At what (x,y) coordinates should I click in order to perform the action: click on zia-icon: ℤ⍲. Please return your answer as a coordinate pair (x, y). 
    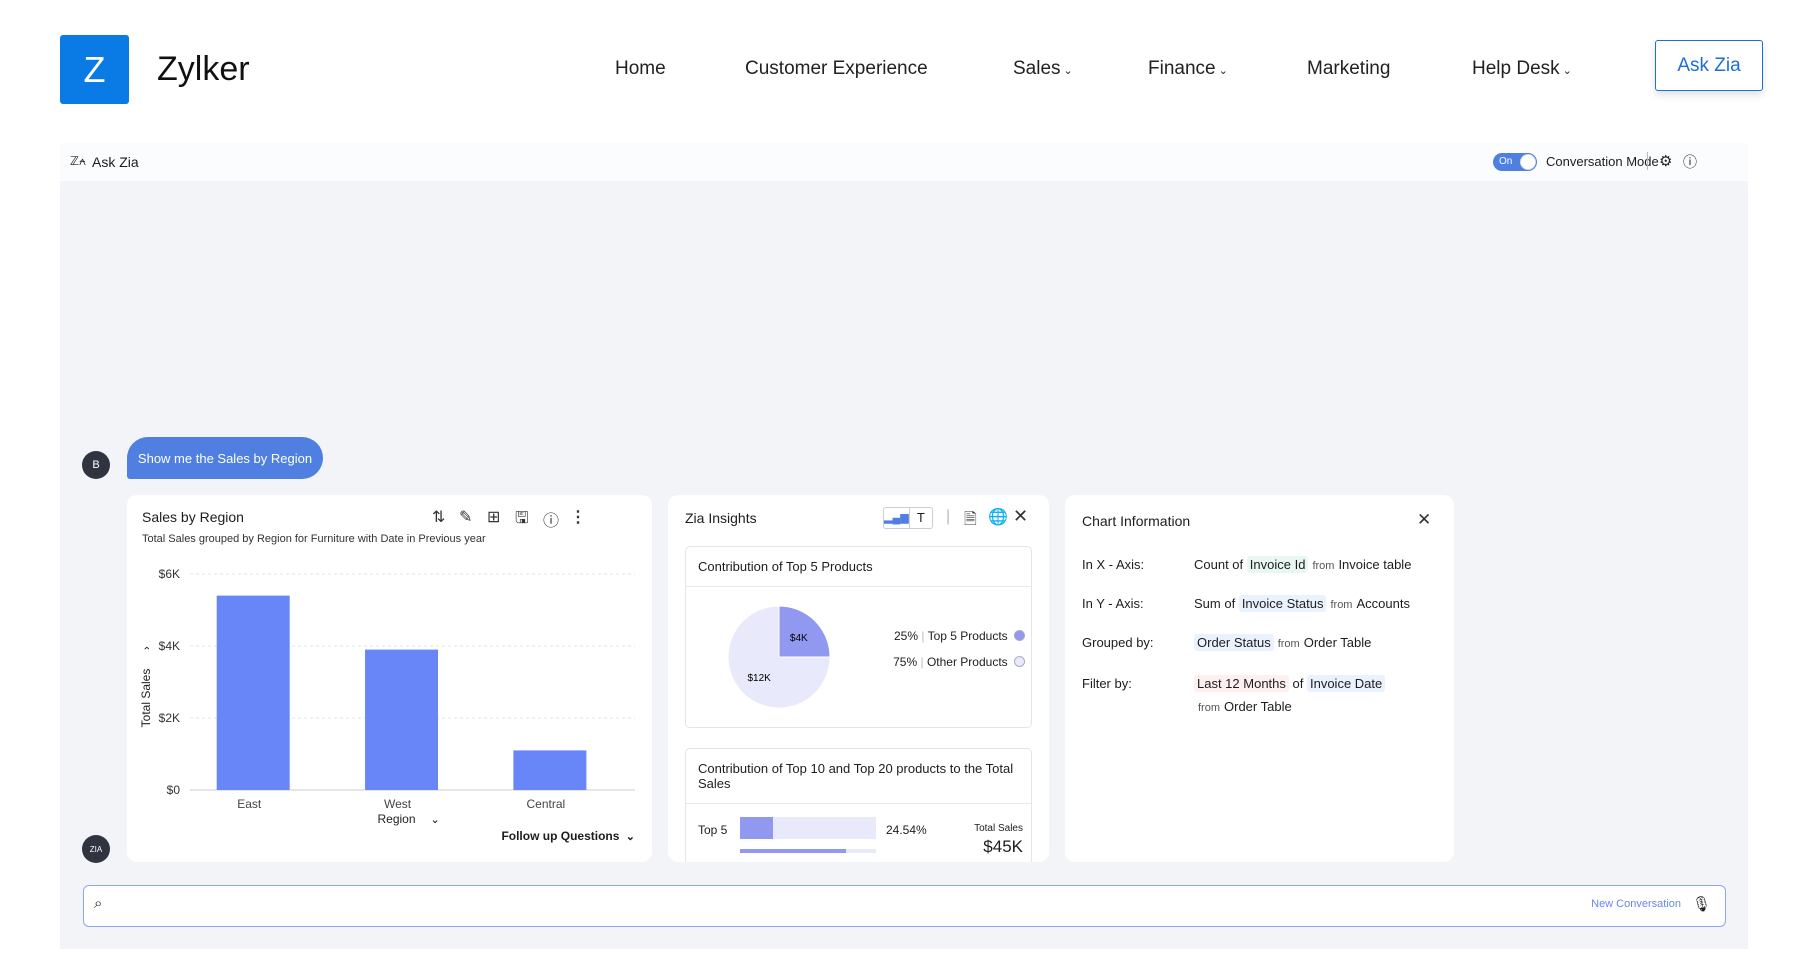
    Looking at the image, I should click on (78, 161).